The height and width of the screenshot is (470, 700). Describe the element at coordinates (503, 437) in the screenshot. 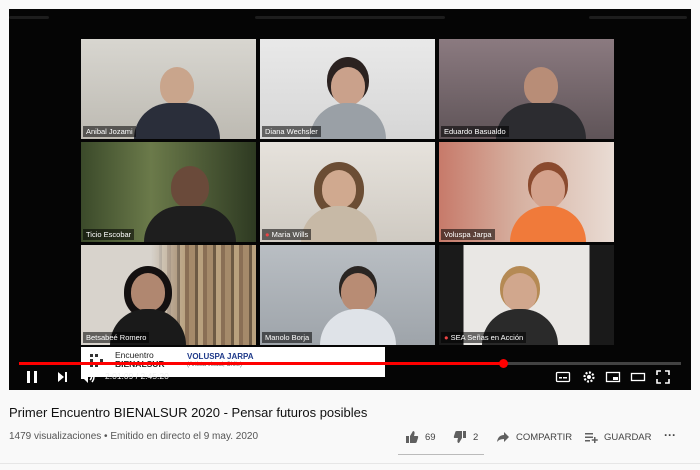

I see `share-icon` at that location.